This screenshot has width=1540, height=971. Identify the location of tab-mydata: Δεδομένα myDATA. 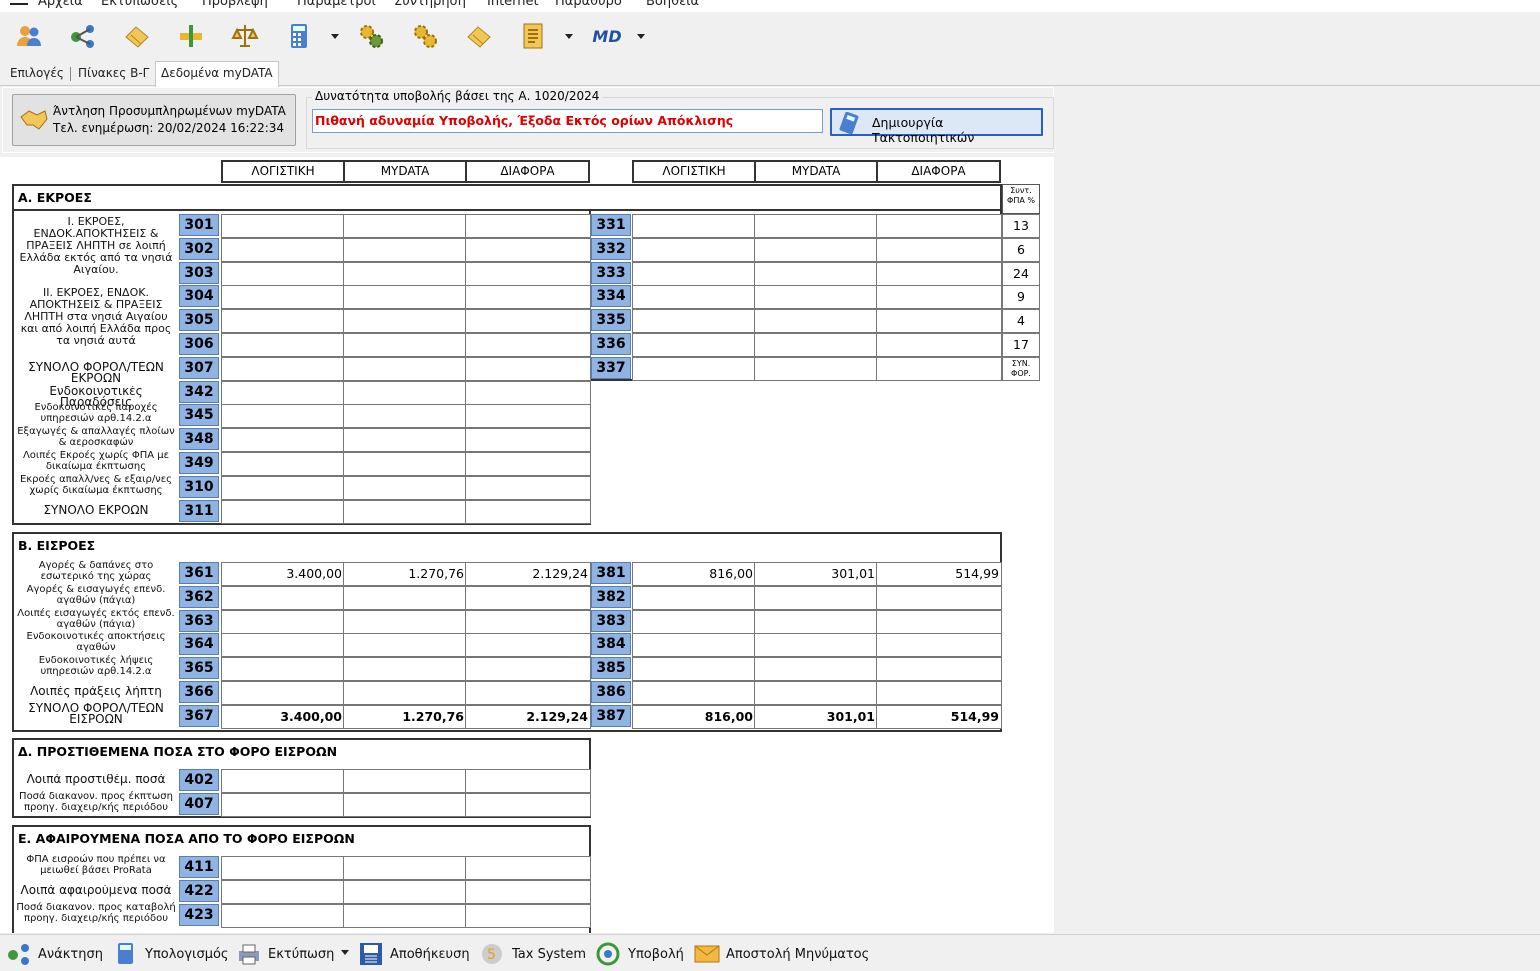
(217, 74).